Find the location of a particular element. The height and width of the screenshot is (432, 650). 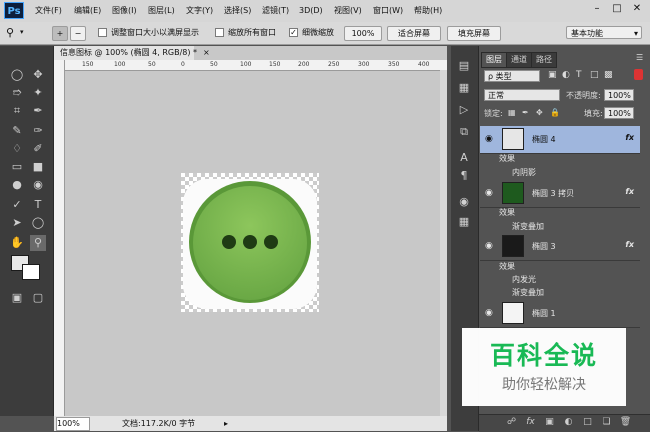

maximize-button: □ is located at coordinates (617, 9).